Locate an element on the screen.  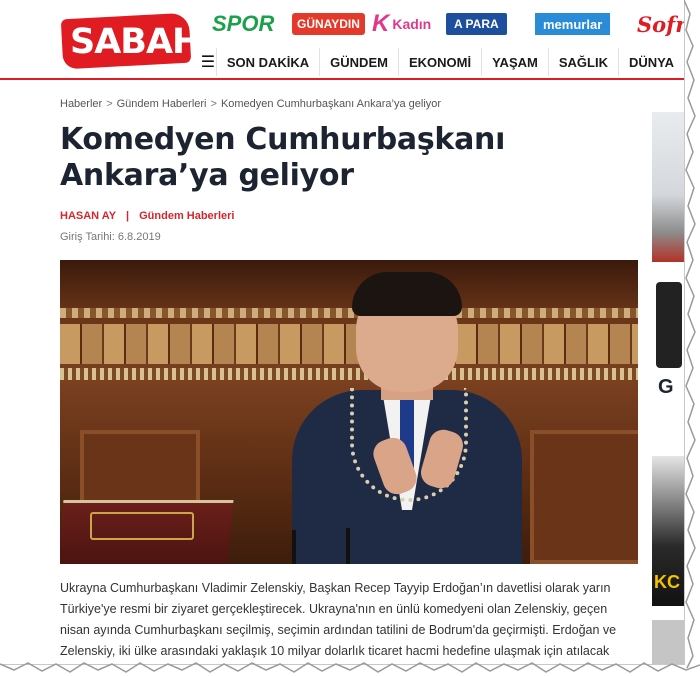
publish-date: Giriş Tarihi: 6.8.2019 is located at coordinates (110, 237).